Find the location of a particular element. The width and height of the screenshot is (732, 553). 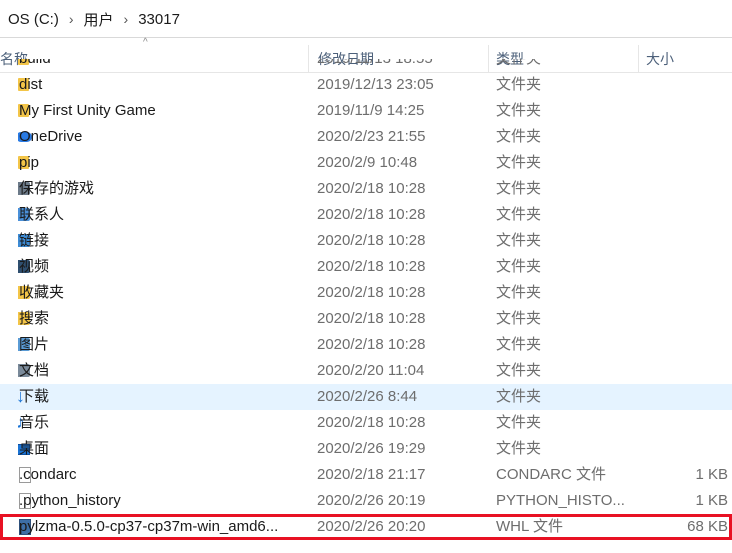

file-row: dist 2019/12/13 23:05 文件夹 is located at coordinates (366, 85).